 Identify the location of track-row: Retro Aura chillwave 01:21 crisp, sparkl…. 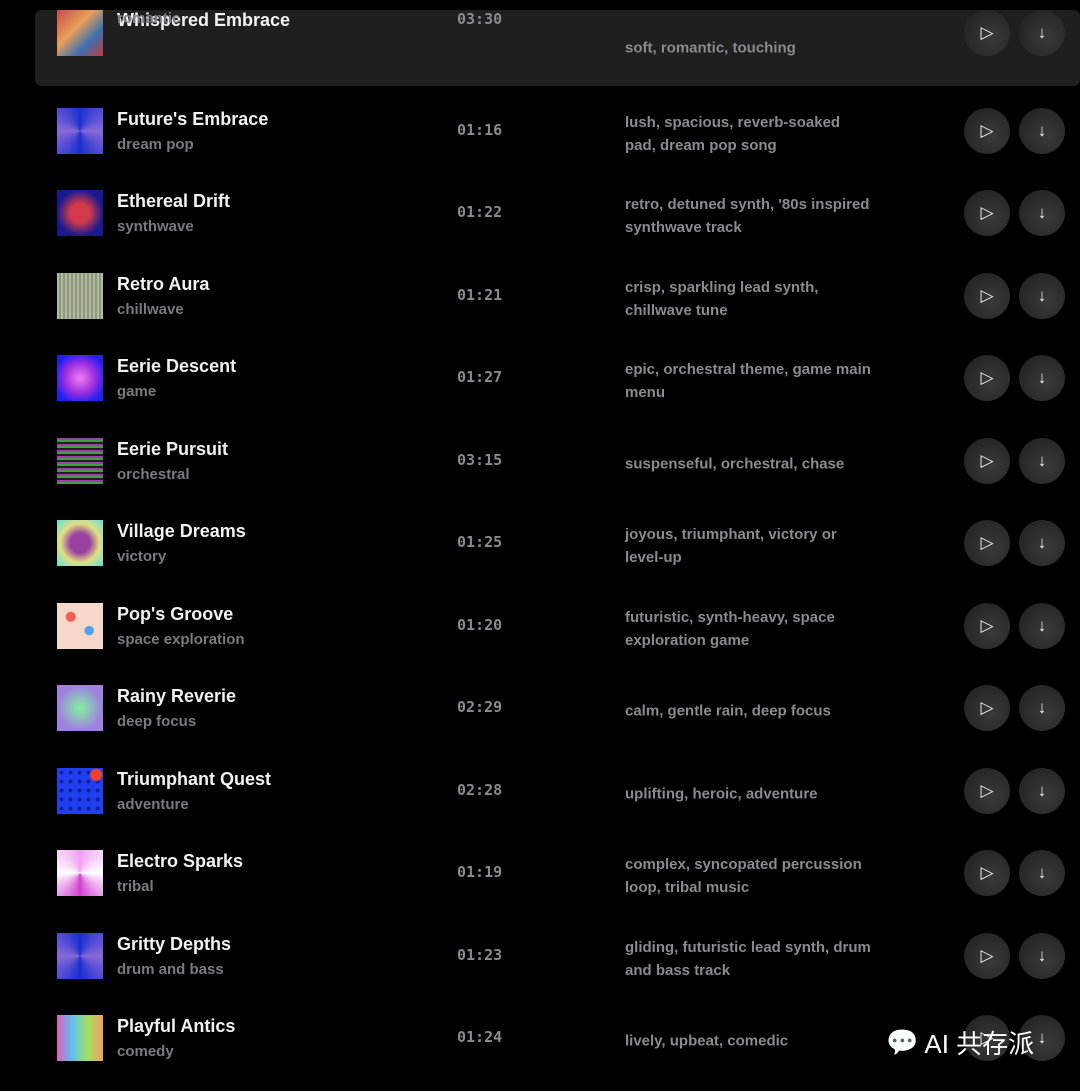
(557, 299).